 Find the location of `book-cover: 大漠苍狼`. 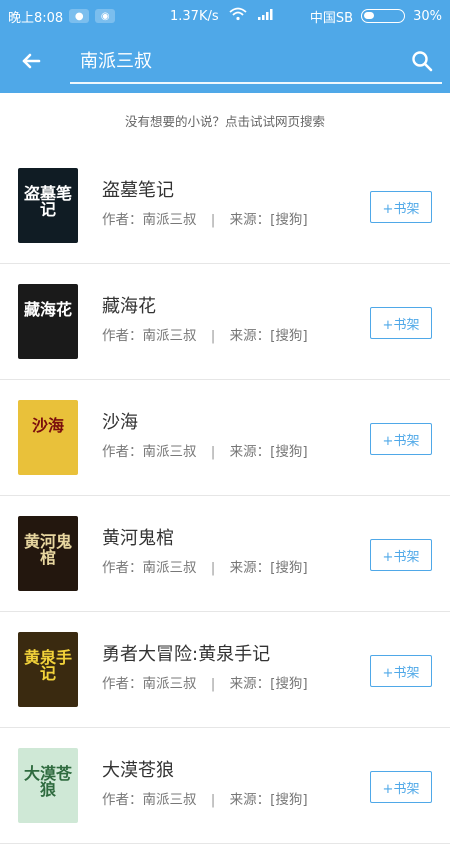

book-cover: 大漠苍狼 is located at coordinates (48, 785).